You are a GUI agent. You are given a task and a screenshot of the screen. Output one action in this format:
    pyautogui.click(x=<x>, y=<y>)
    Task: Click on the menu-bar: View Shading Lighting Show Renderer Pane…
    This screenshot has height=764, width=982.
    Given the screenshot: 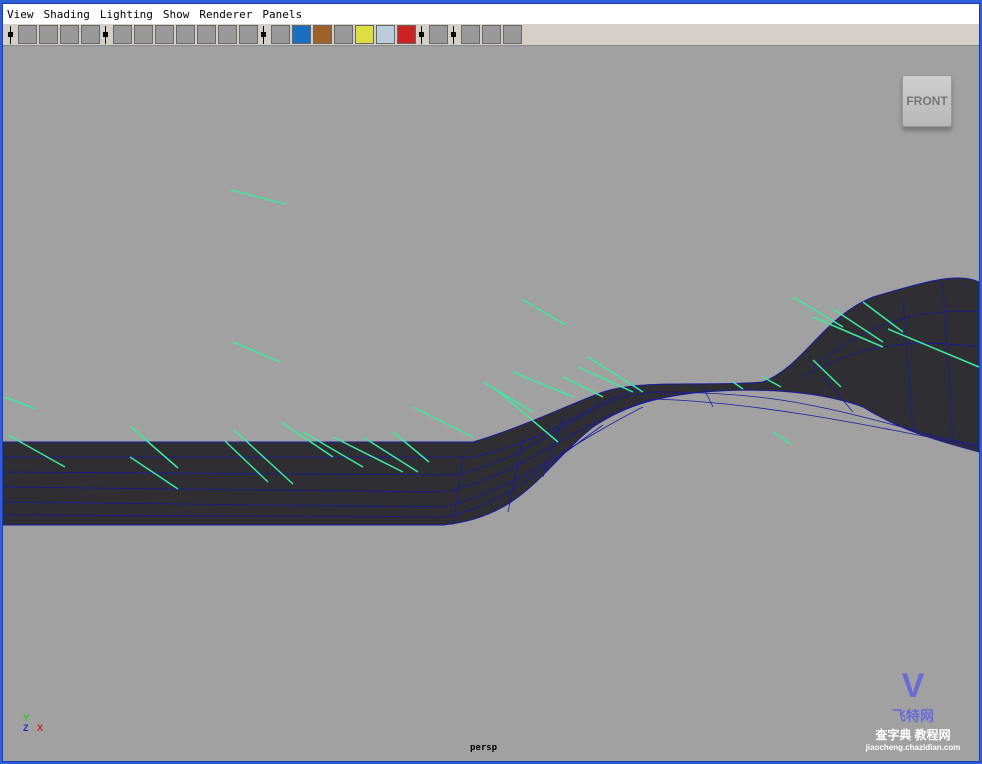 What is the action you would take?
    pyautogui.click(x=491, y=14)
    